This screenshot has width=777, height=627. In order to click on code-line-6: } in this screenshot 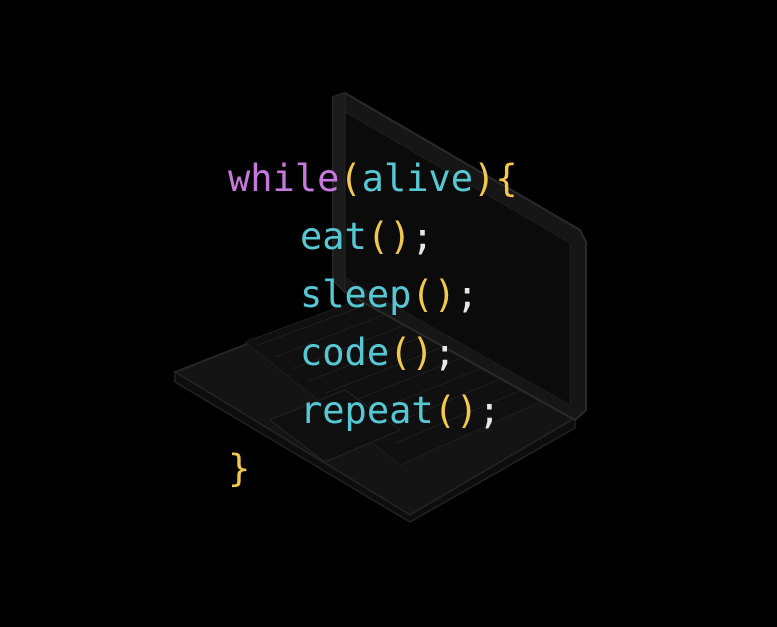, I will do `click(239, 469)`.